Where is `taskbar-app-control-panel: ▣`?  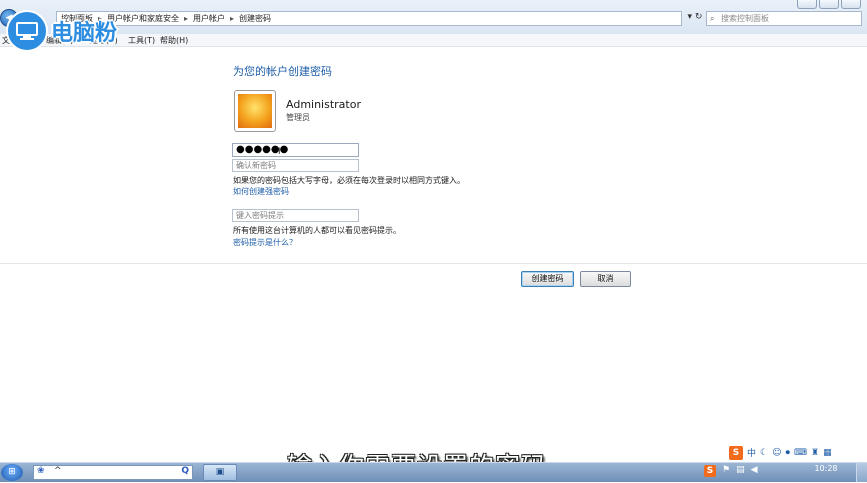 taskbar-app-control-panel: ▣ is located at coordinates (220, 472).